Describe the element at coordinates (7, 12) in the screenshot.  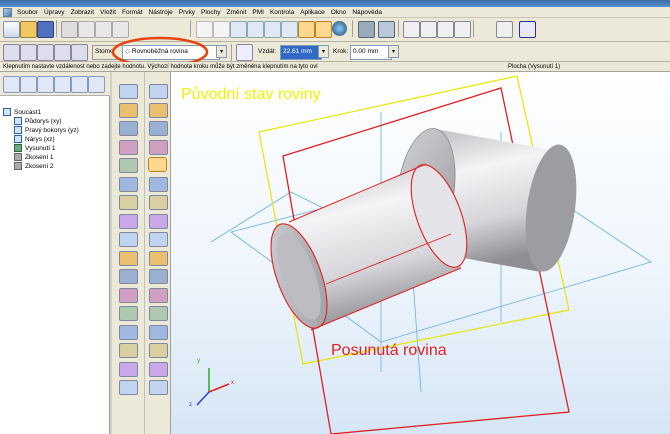
I see `document-icon` at that location.